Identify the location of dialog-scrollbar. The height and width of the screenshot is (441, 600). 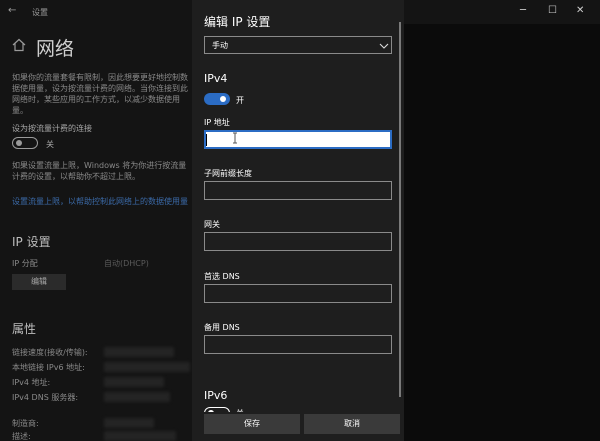
(400, 209).